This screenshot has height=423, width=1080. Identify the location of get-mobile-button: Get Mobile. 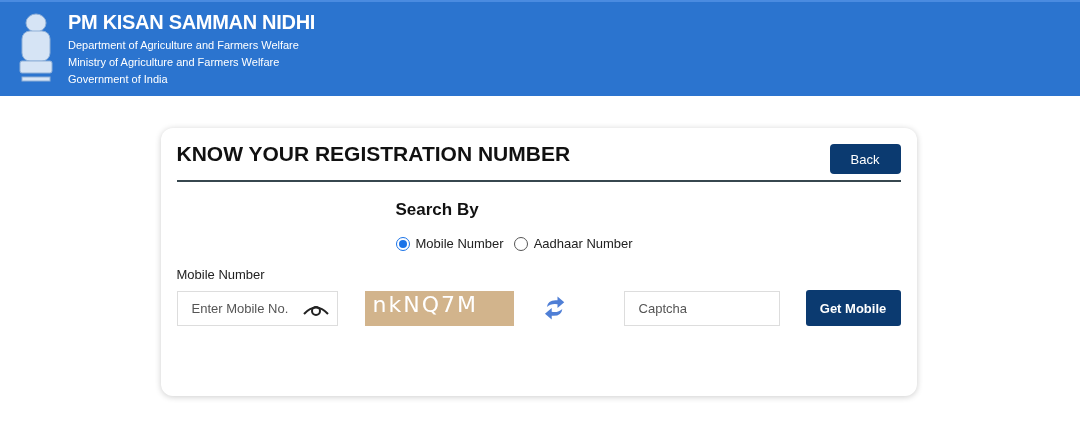
(853, 308).